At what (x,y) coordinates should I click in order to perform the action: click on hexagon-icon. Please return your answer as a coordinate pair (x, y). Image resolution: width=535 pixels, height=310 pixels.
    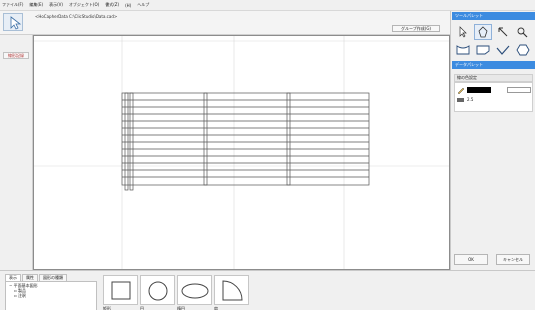
    Looking at the image, I should click on (523, 50).